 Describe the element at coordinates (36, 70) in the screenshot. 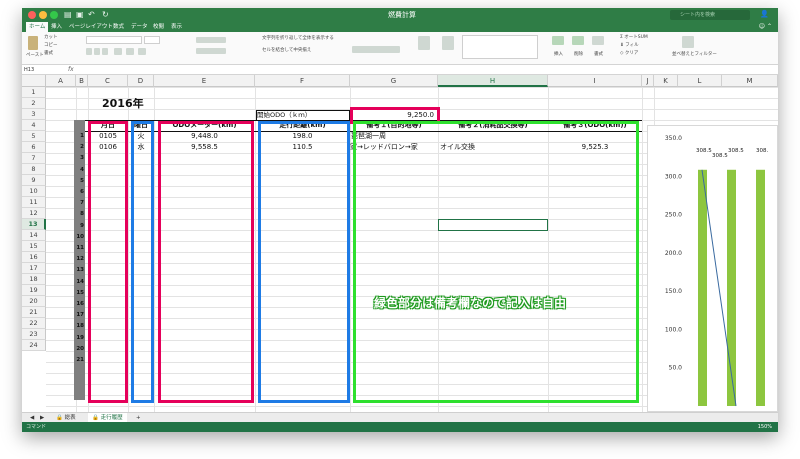

I see `name-box: H13` at that location.